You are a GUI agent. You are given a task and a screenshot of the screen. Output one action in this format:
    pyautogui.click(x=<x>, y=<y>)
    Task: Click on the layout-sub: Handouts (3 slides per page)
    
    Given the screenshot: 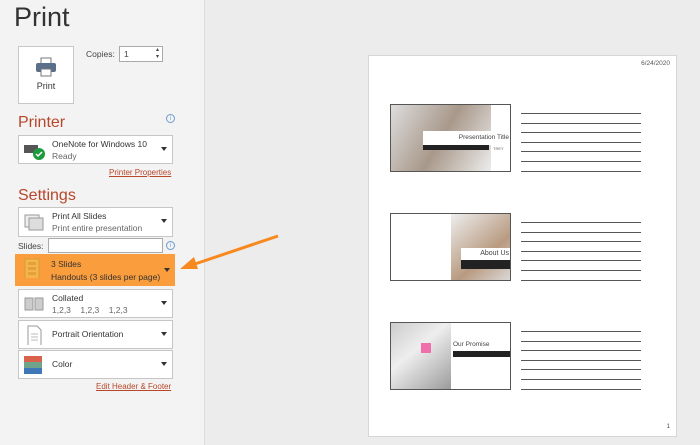 What is the action you would take?
    pyautogui.click(x=106, y=277)
    